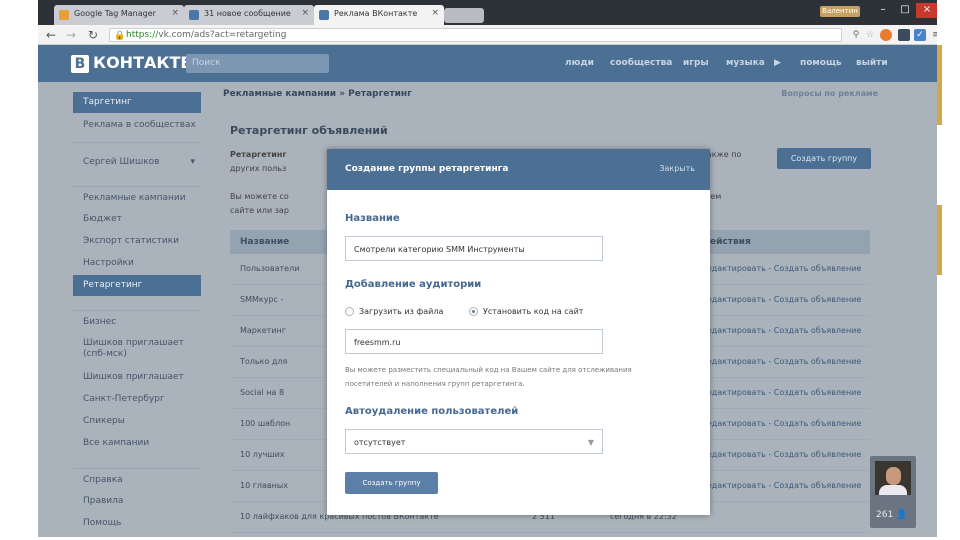 This screenshot has height=540, width=960. Describe the element at coordinates (840, 11) in the screenshot. I see `profile-badge: Валентин` at that location.